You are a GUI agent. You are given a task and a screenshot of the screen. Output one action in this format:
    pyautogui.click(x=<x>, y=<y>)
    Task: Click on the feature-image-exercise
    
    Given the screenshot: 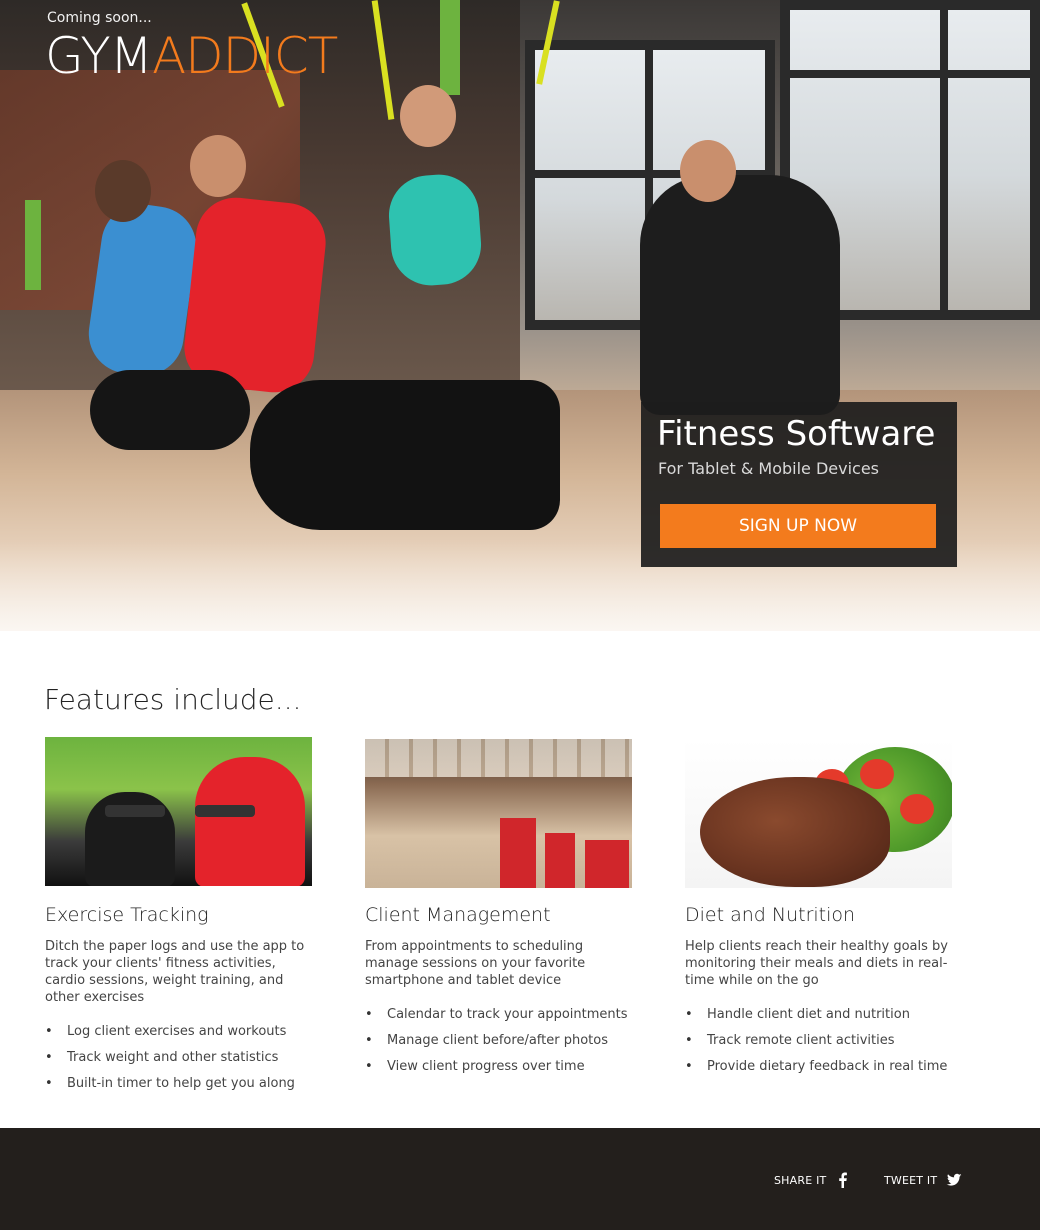 What is the action you would take?
    pyautogui.click(x=178, y=811)
    